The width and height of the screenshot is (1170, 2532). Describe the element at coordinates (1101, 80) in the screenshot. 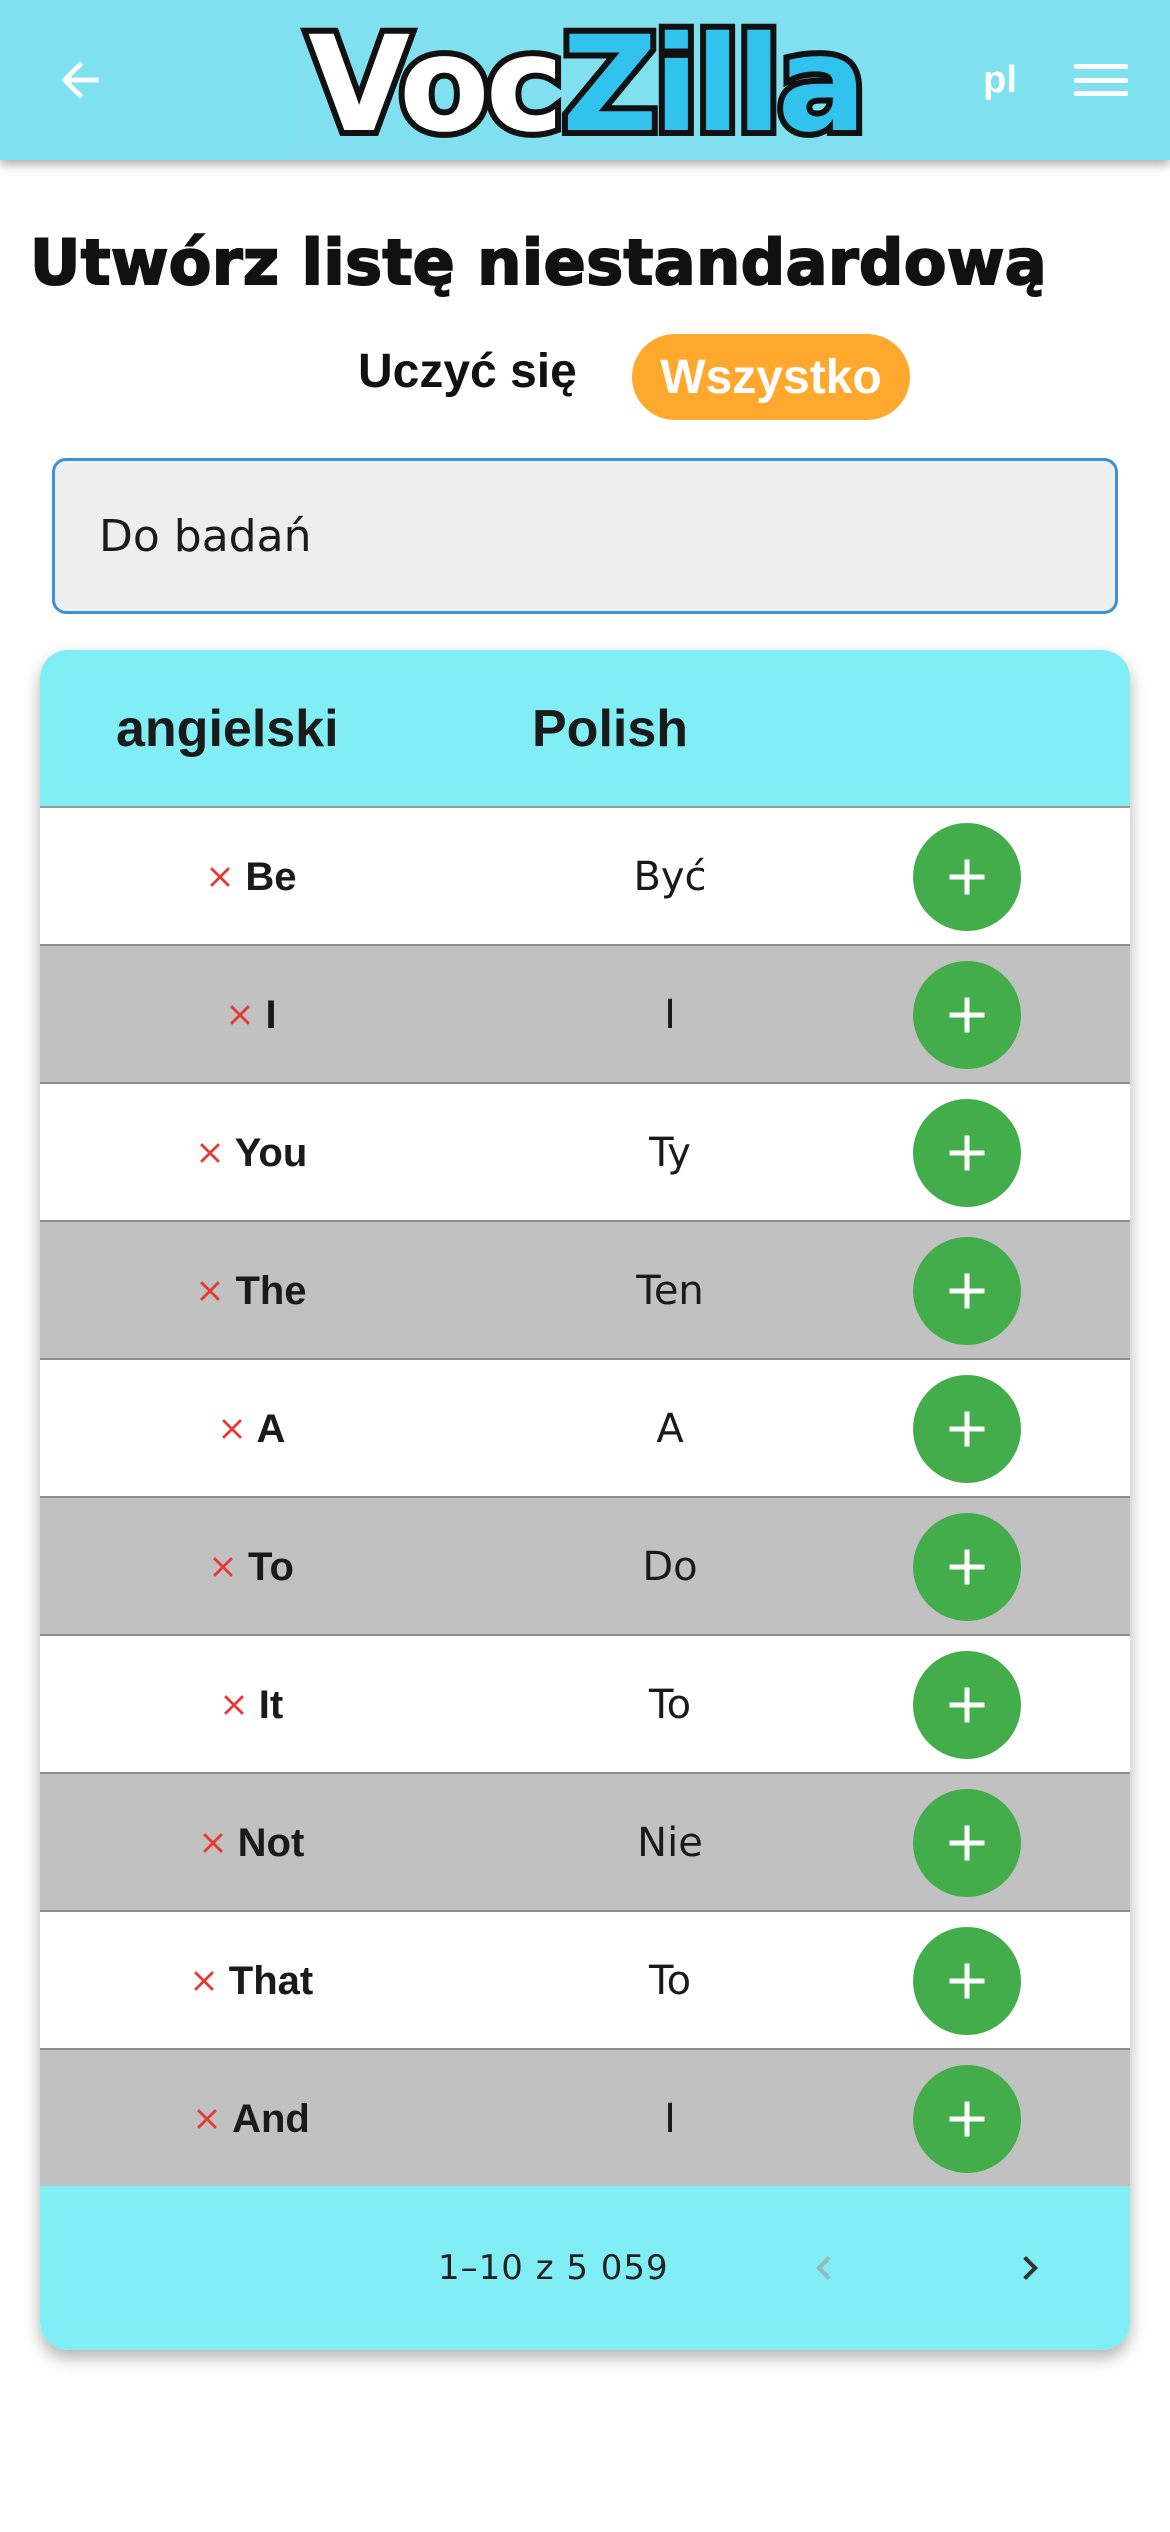

I see `hamburger-menu-icon` at that location.